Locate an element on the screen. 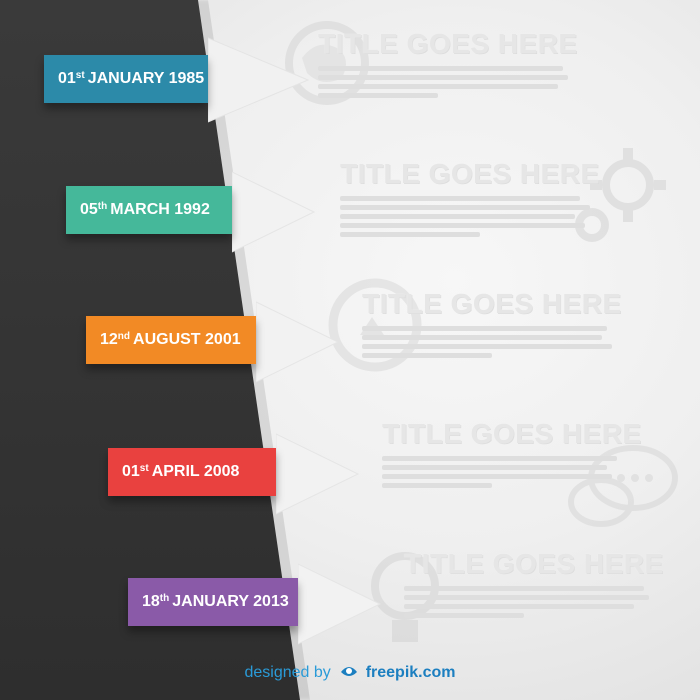 This screenshot has height=700, width=700. date-label-3: 12nd AUGUST 2001 is located at coordinates (171, 340).